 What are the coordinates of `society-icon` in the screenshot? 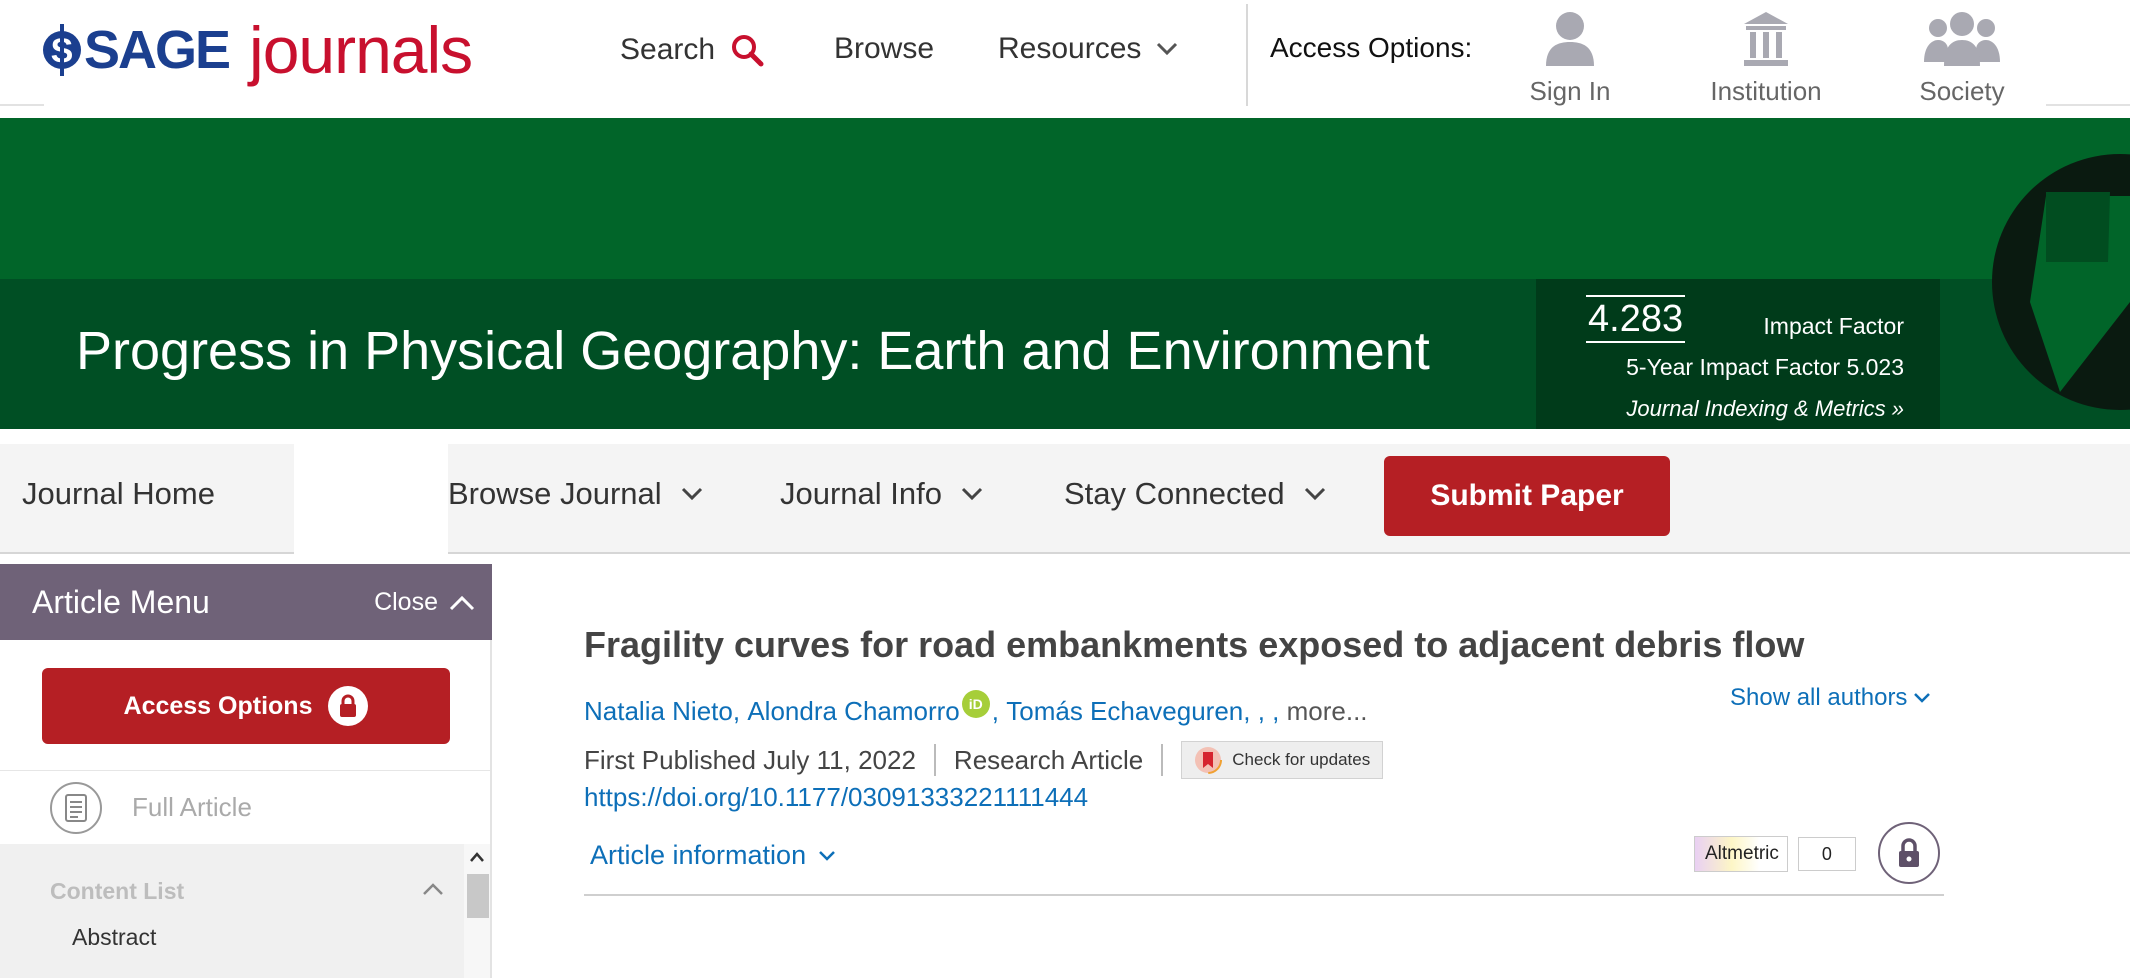 It's located at (1962, 39).